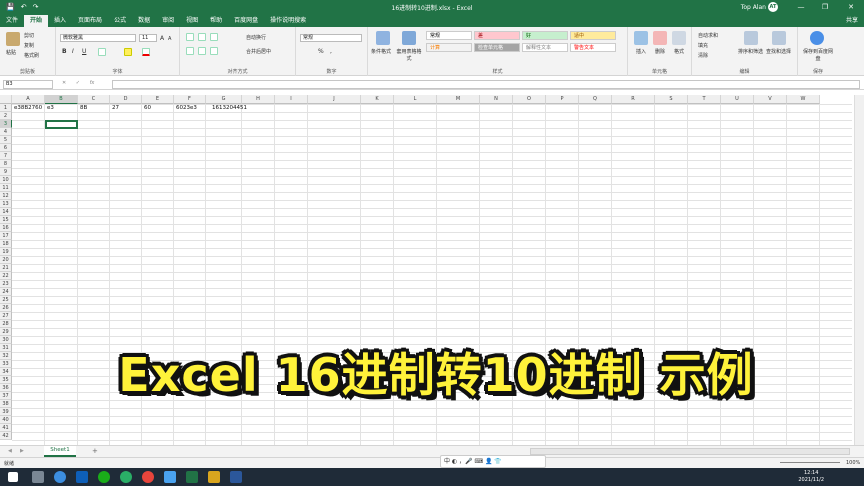  I want to click on column-header-n: N, so click(496, 99).